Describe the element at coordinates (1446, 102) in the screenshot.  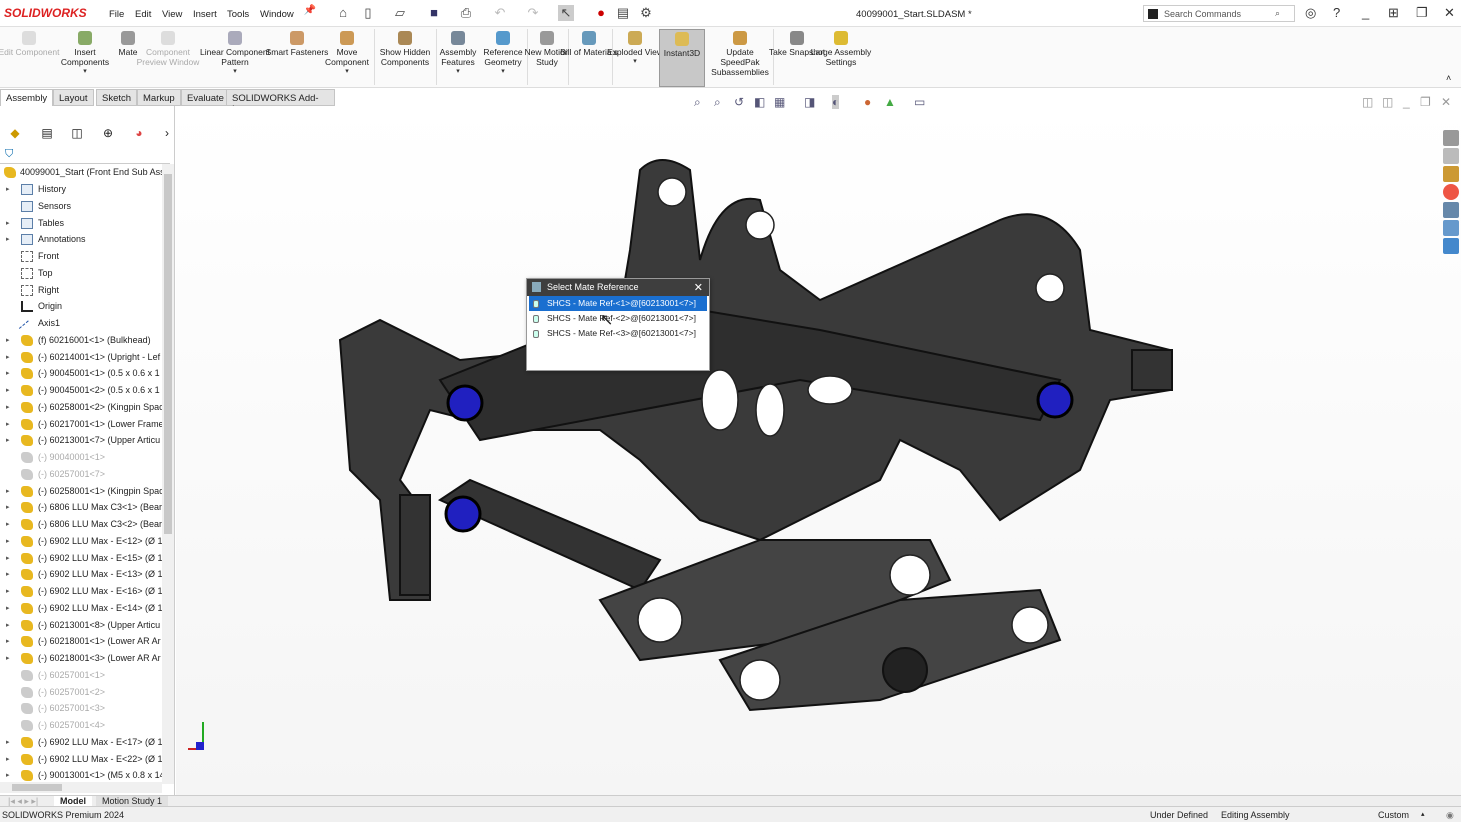
I see `viewport-close-icon: ✕` at that location.